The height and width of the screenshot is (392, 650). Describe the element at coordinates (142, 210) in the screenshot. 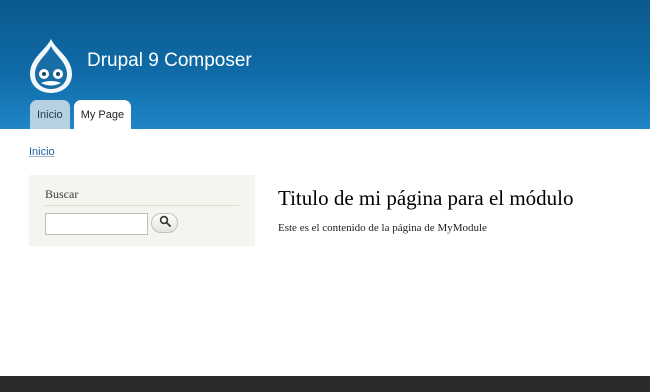

I see `sidebar-search-block: Buscar` at that location.